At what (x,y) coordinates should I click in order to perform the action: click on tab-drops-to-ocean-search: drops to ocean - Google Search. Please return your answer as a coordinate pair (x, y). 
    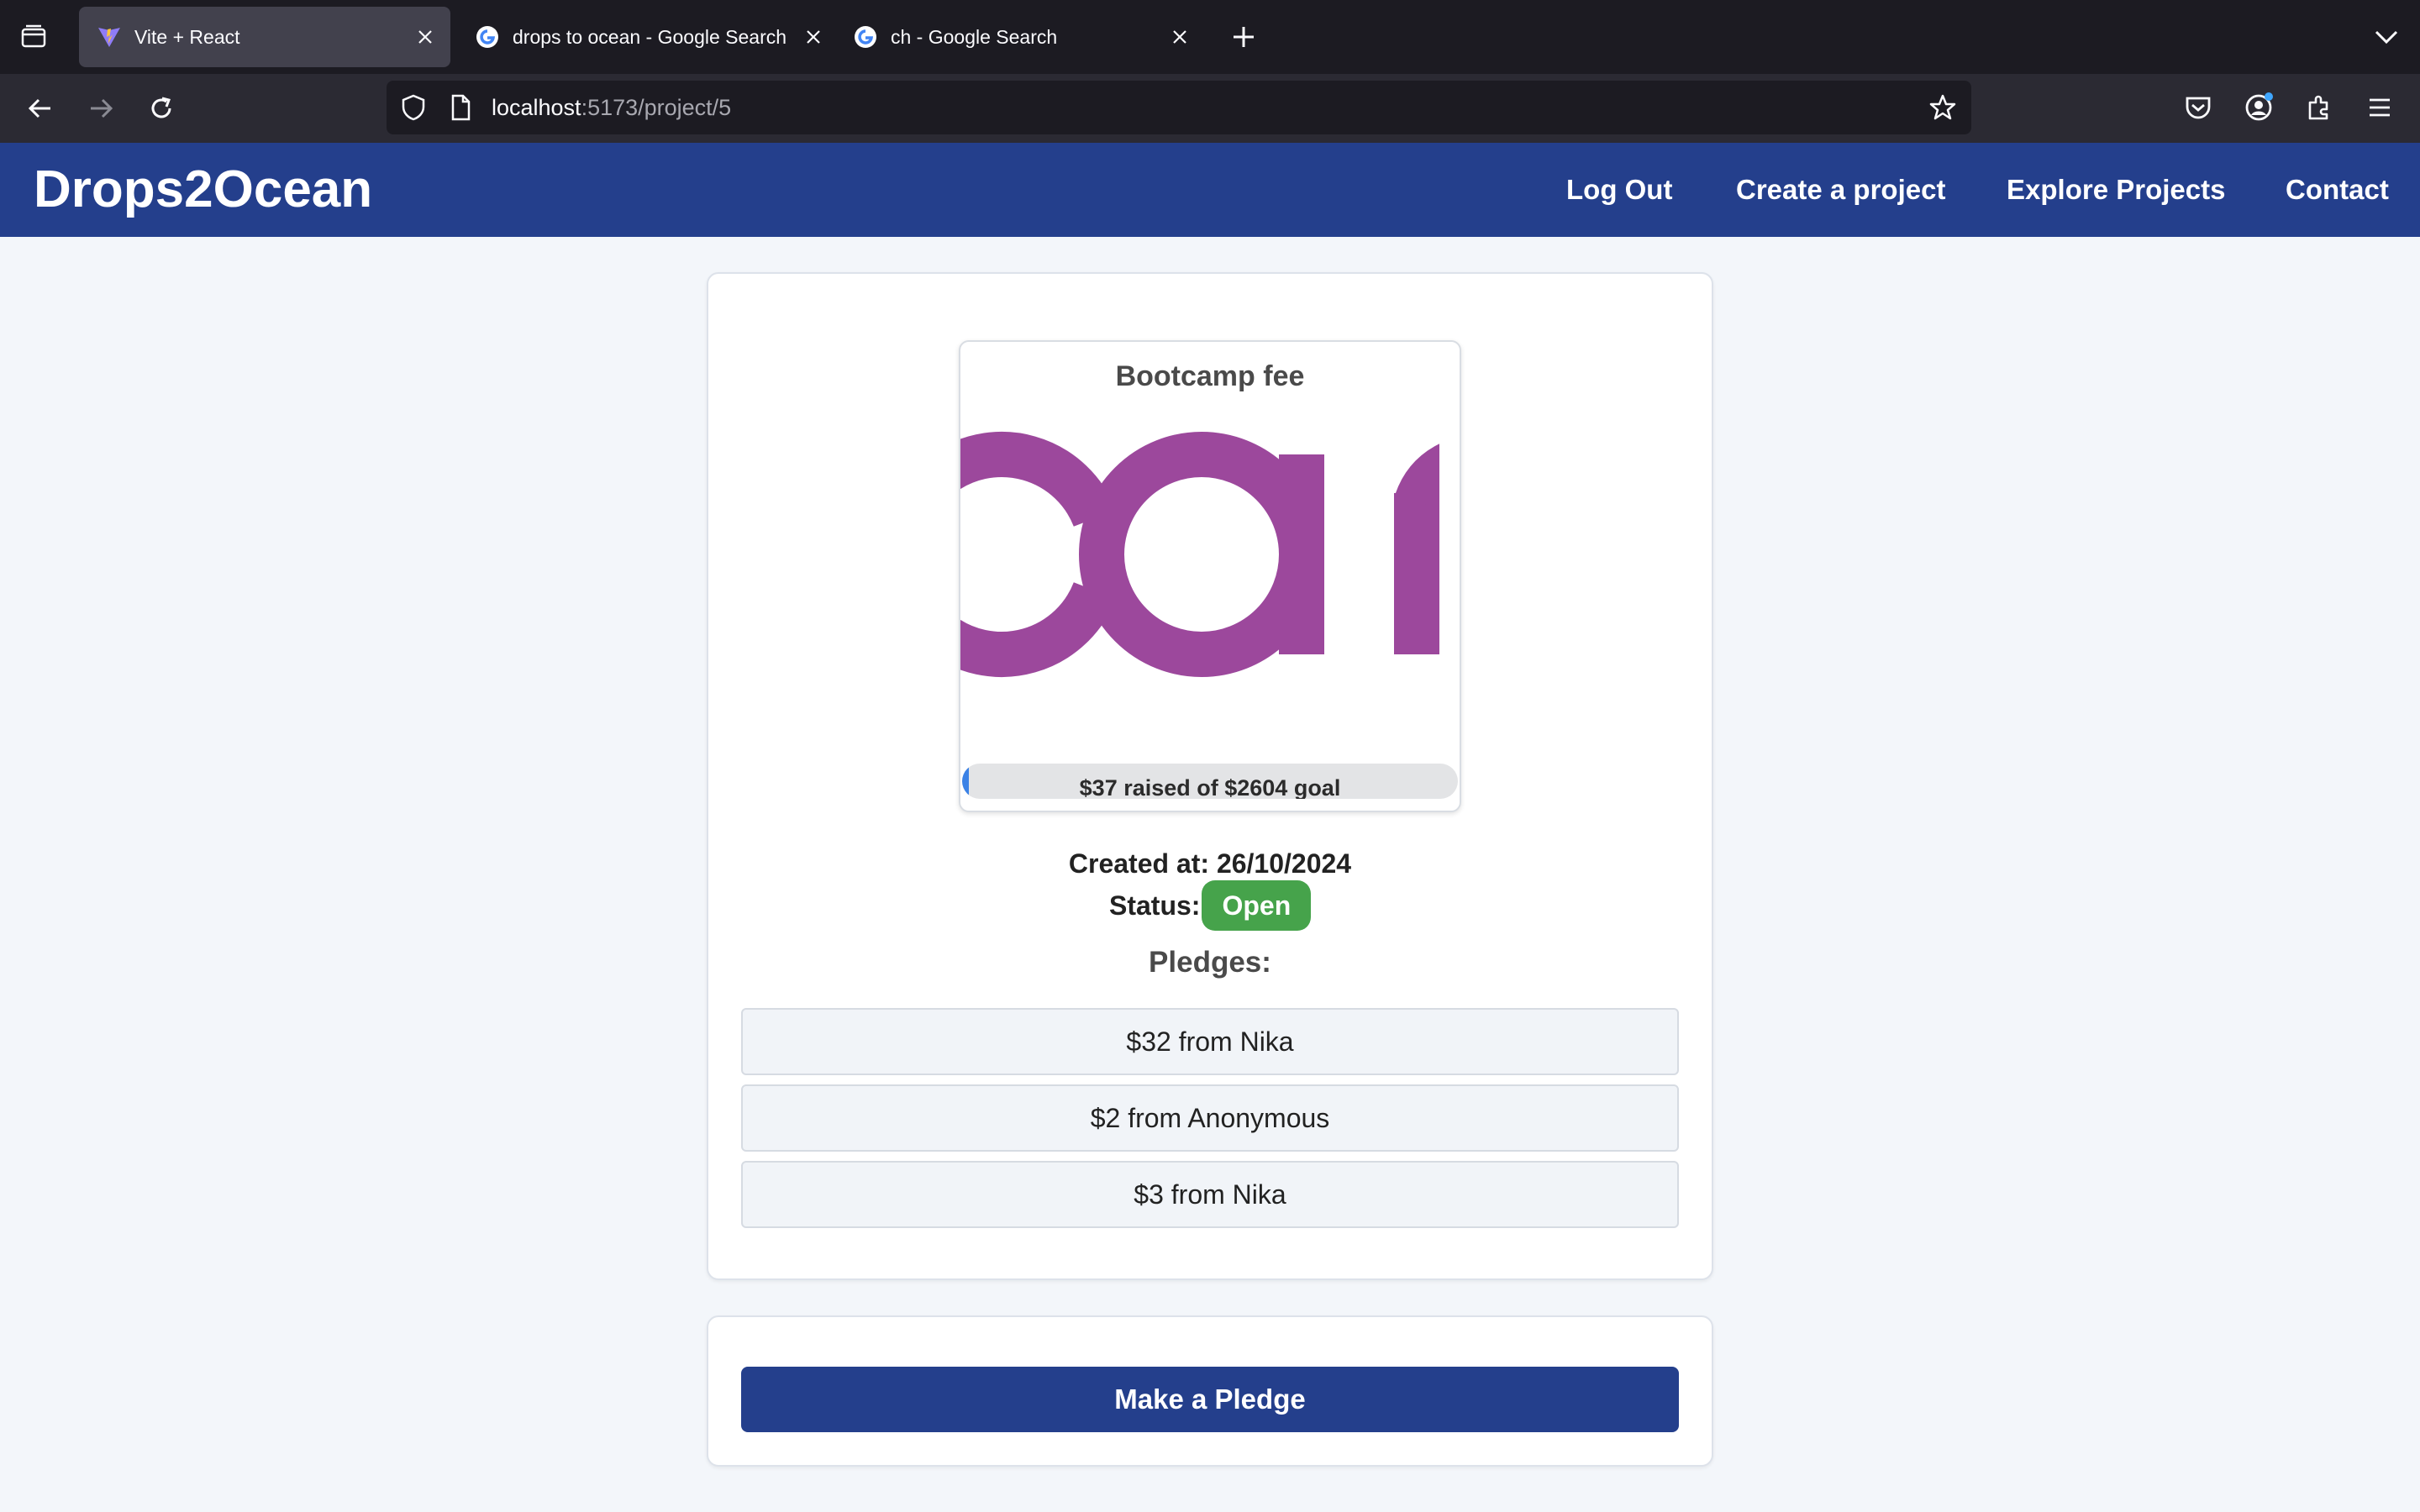
    Looking at the image, I should click on (642, 37).